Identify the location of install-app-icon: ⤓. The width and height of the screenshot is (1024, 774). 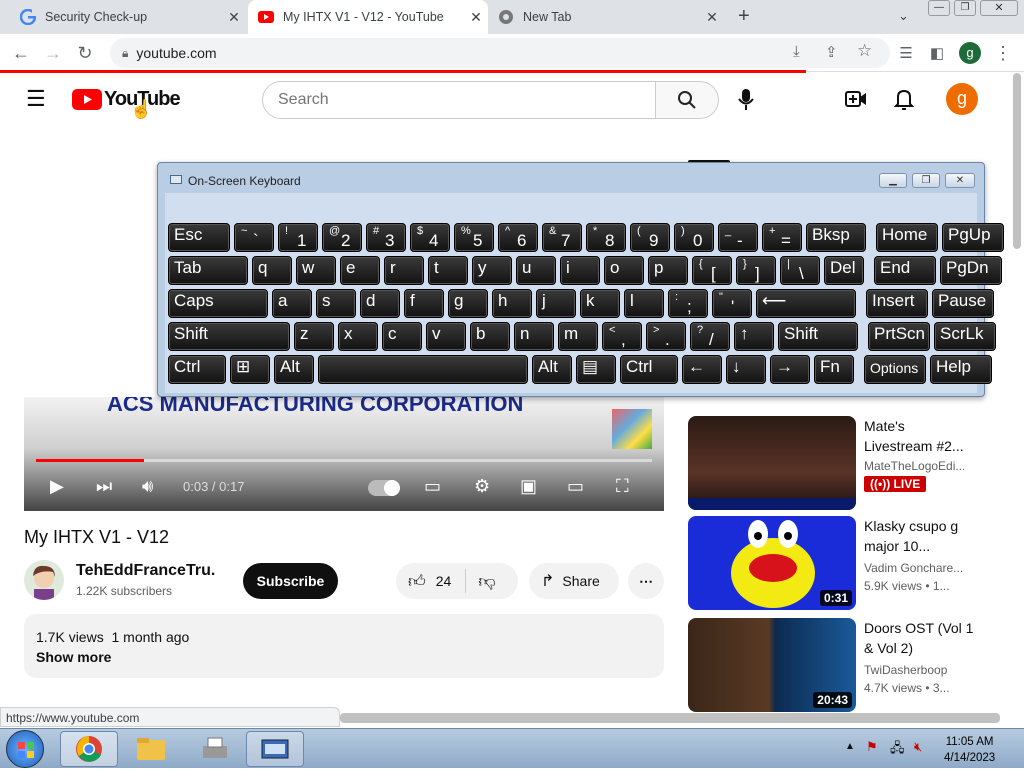
(796, 51).